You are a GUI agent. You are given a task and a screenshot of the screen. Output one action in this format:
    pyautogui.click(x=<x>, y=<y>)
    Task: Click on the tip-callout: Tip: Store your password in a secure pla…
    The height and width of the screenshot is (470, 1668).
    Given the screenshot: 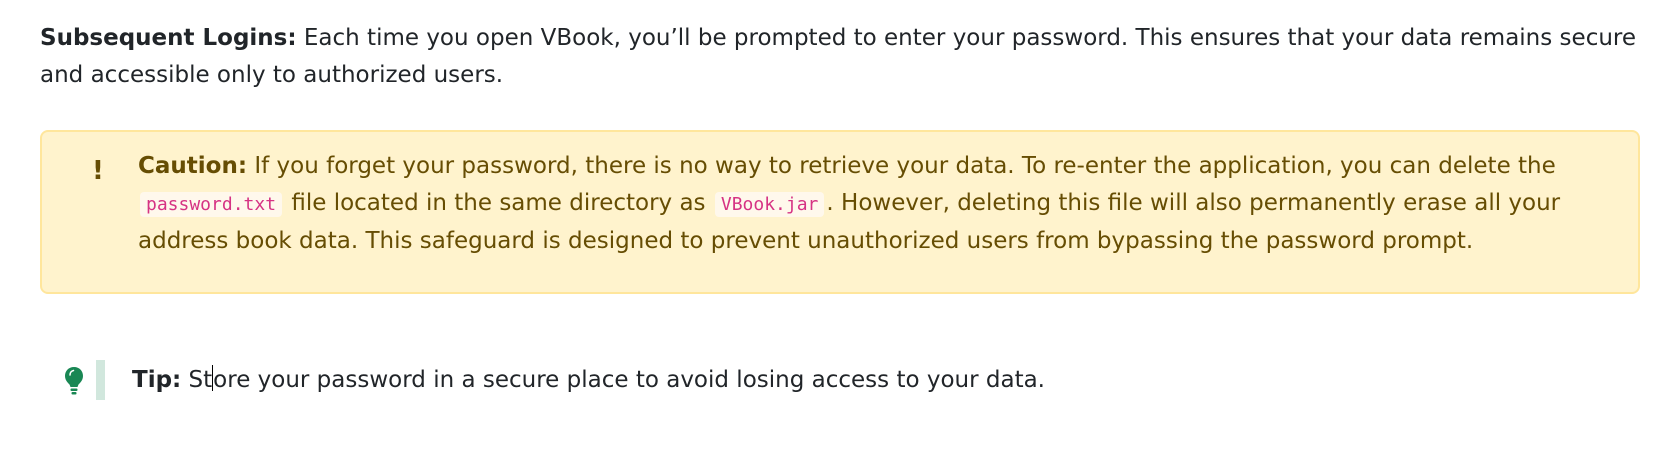 What is the action you would take?
    pyautogui.click(x=840, y=382)
    